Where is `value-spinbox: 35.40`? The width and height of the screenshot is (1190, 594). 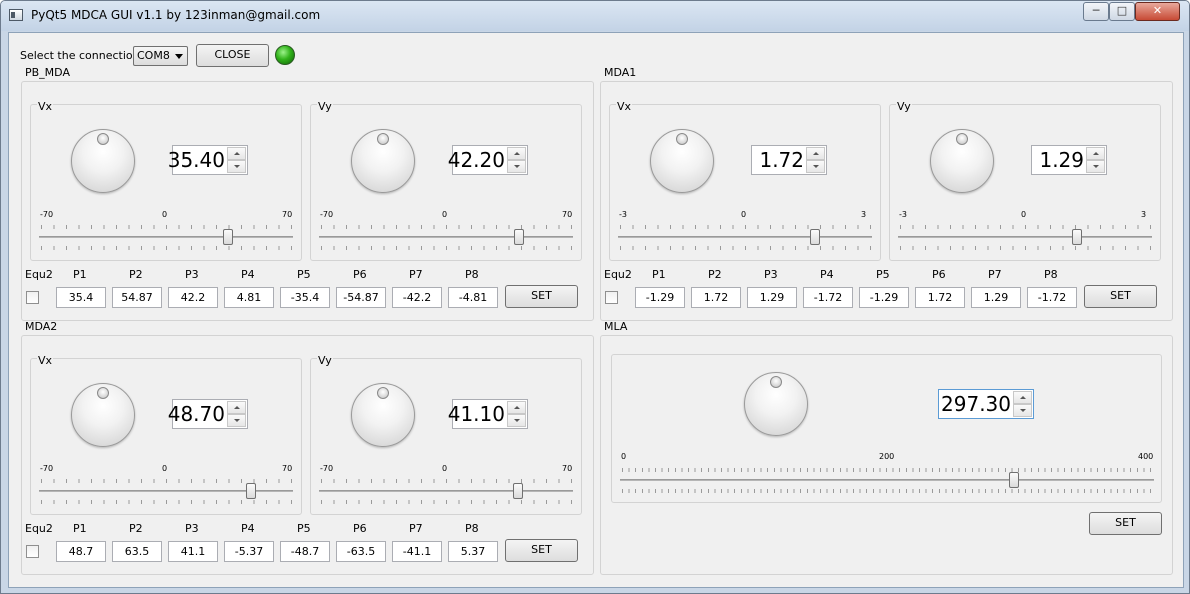
value-spinbox: 35.40 is located at coordinates (208, 160).